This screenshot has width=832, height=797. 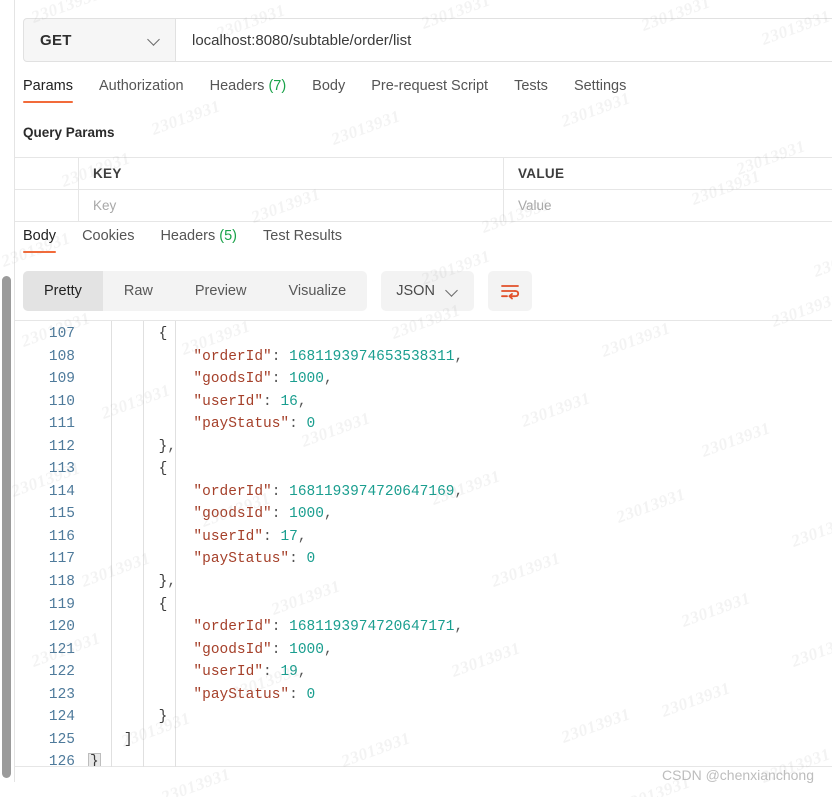 What do you see at coordinates (423, 514) in the screenshot?
I see `code-line: 115 "goodsId": 1000,` at bounding box center [423, 514].